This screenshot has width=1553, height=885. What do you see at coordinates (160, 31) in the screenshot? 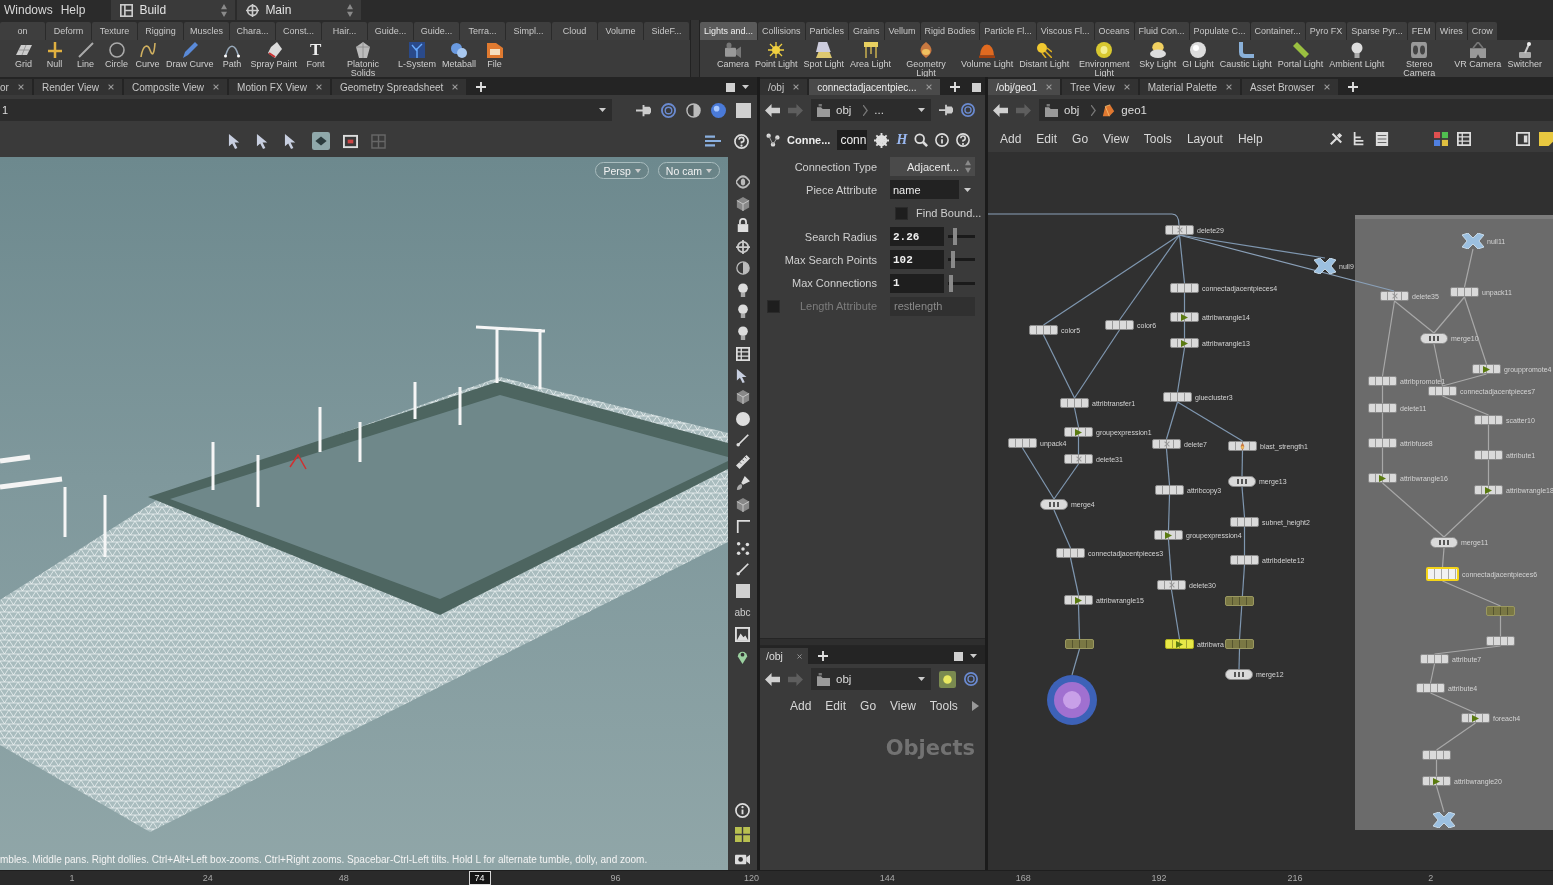
I see `shelf-tab: Rigging` at bounding box center [160, 31].